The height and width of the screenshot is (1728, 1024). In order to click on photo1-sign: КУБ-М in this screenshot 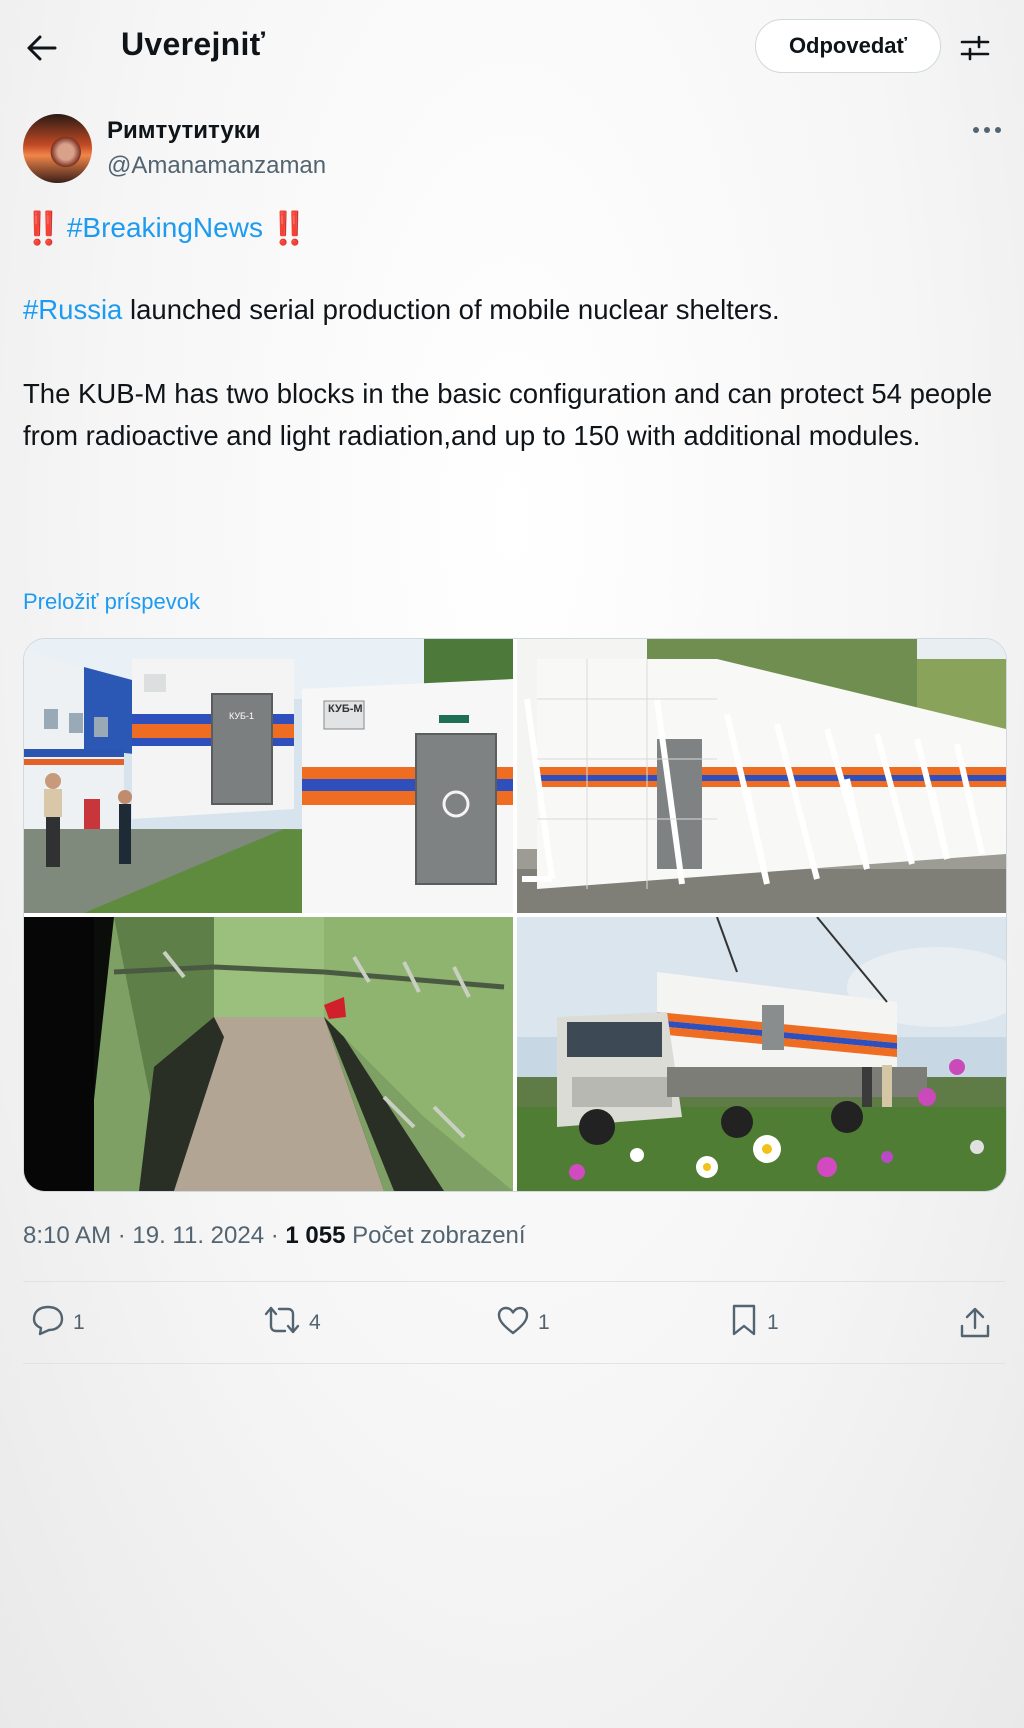, I will do `click(345, 709)`.